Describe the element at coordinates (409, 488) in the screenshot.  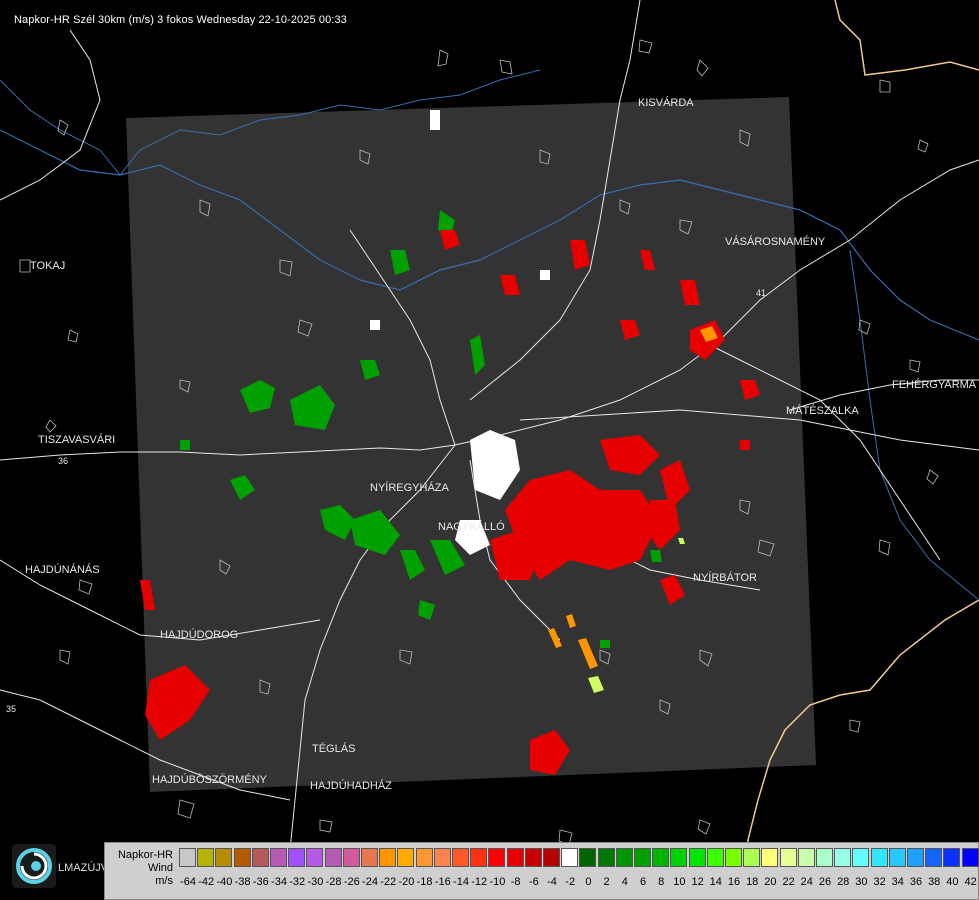
I see `city-label: NYÍREGYHÁZA` at that location.